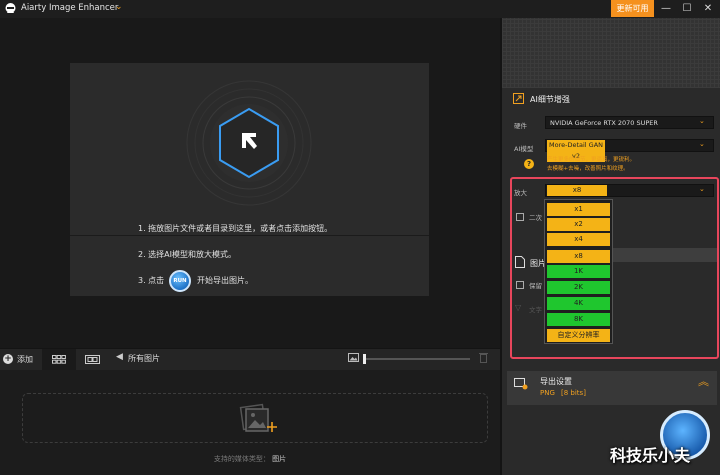 This screenshot has height=475, width=720. Describe the element at coordinates (578, 256) in the screenshot. I see `scale-option-x8: x8` at that location.